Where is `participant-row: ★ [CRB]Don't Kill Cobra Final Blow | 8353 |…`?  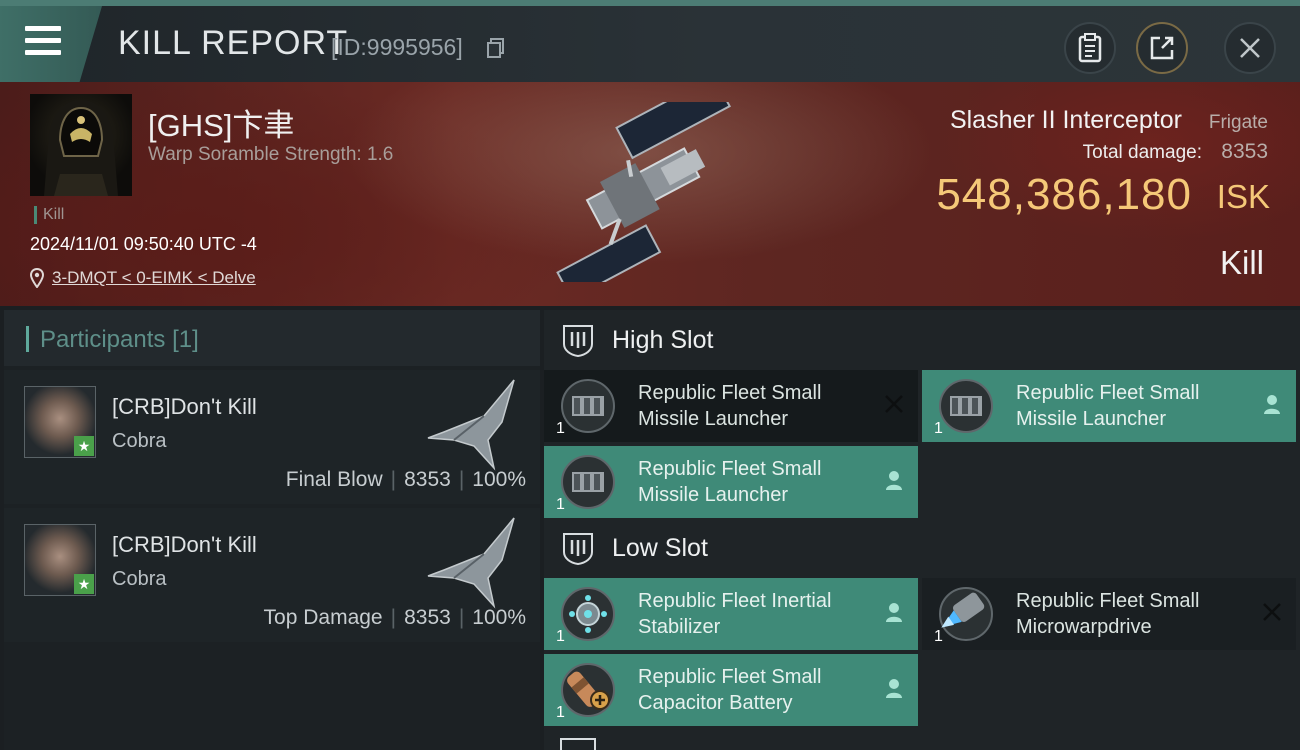
participant-row: ★ [CRB]Don't Kill Cobra Final Blow | 8353 |… is located at coordinates (272, 437).